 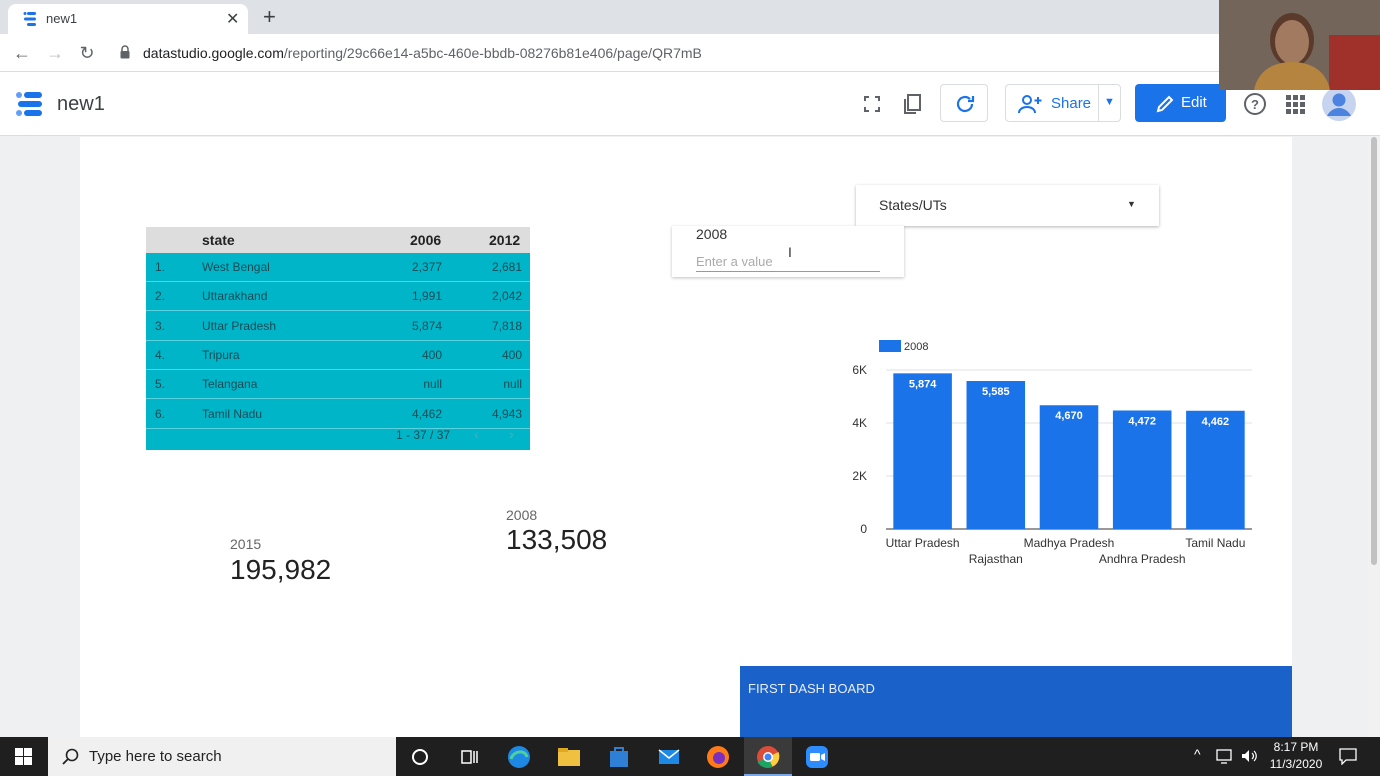 What do you see at coordinates (160, 296) in the screenshot?
I see `row-number-cell: 2.` at bounding box center [160, 296].